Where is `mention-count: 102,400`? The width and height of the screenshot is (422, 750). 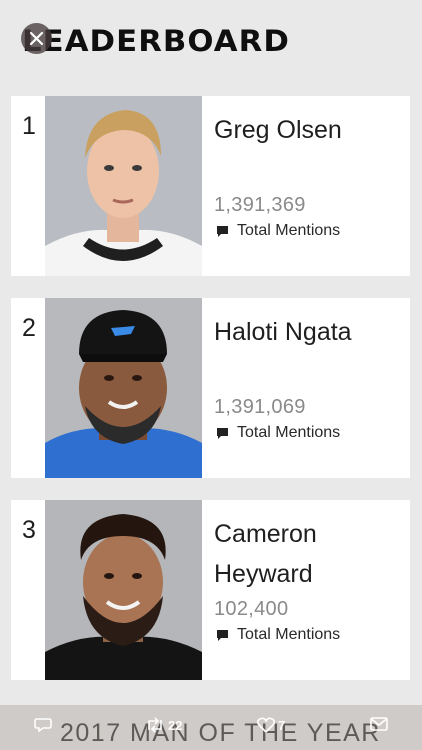 mention-count: 102,400 is located at coordinates (251, 609).